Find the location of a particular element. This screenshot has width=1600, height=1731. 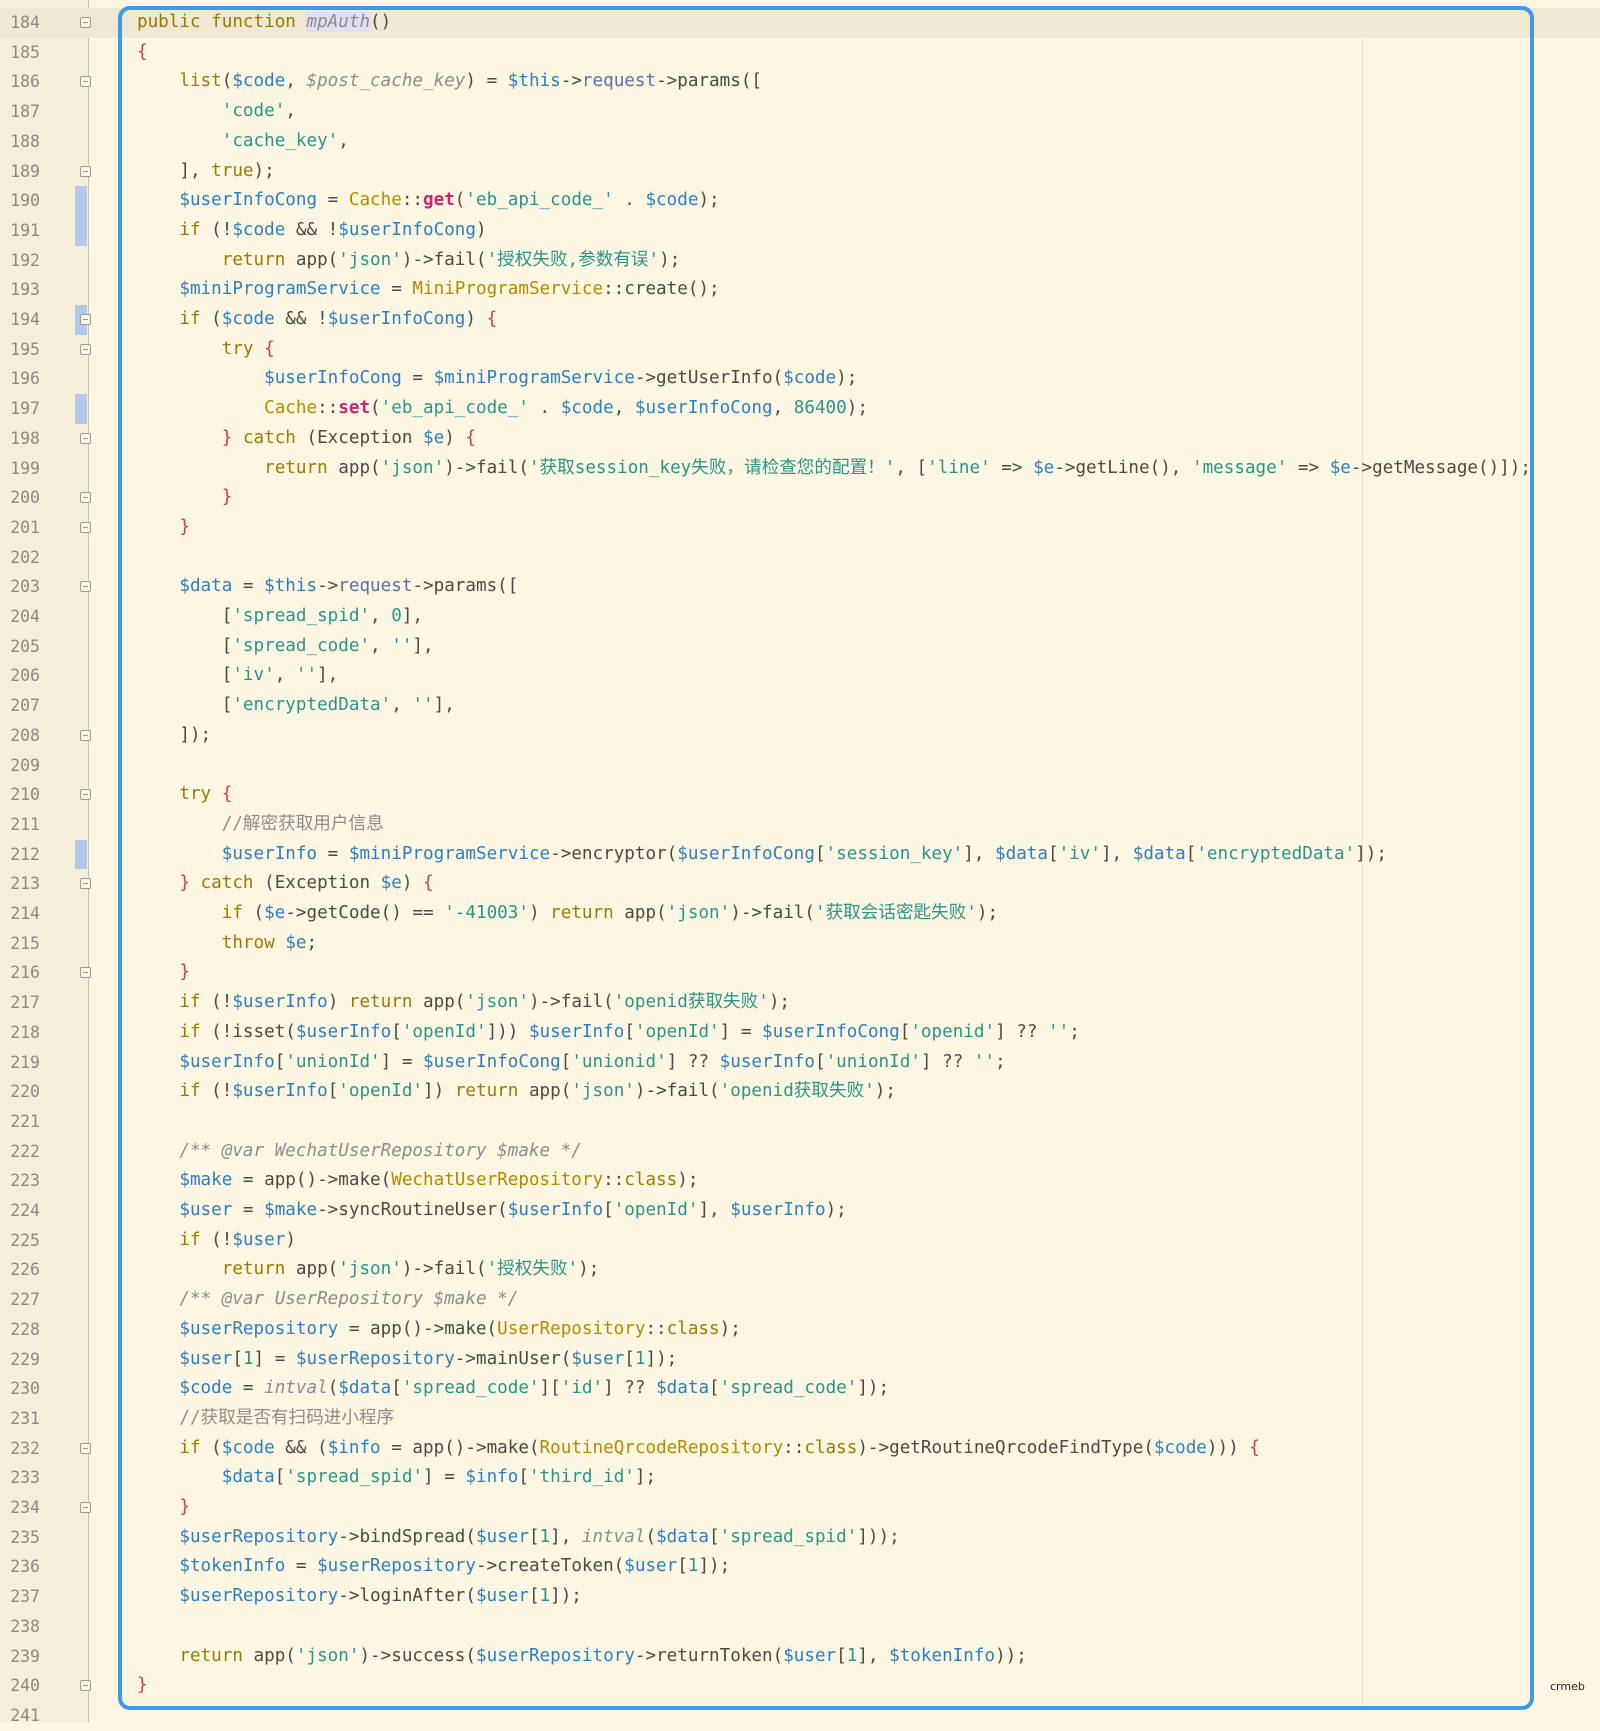

code-text: ], true); is located at coordinates (205, 172).